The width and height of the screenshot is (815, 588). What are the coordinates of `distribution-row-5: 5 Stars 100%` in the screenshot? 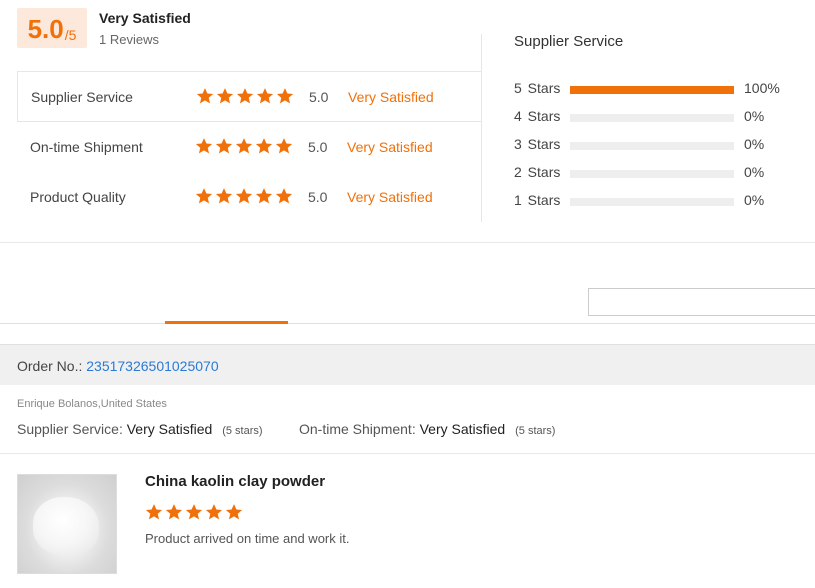 It's located at (654, 89).